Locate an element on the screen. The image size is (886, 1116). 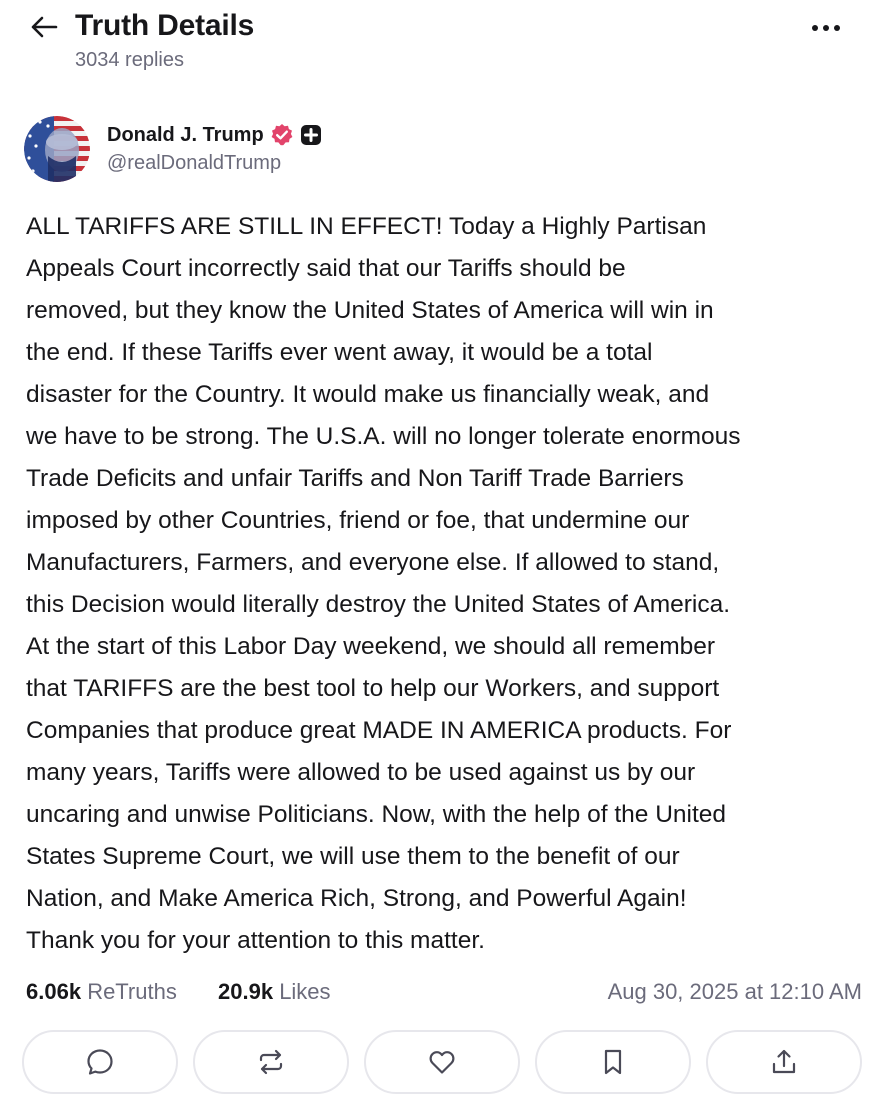
post-timestamp: Aug 30, 2025 at 12:10 AM is located at coordinates (734, 991).